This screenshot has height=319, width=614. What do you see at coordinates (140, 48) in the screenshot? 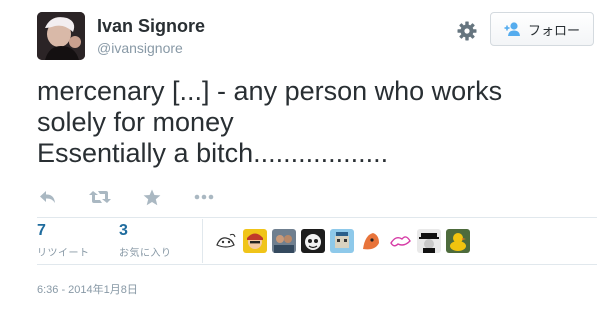
I see `user-handle: @ivansignore` at bounding box center [140, 48].